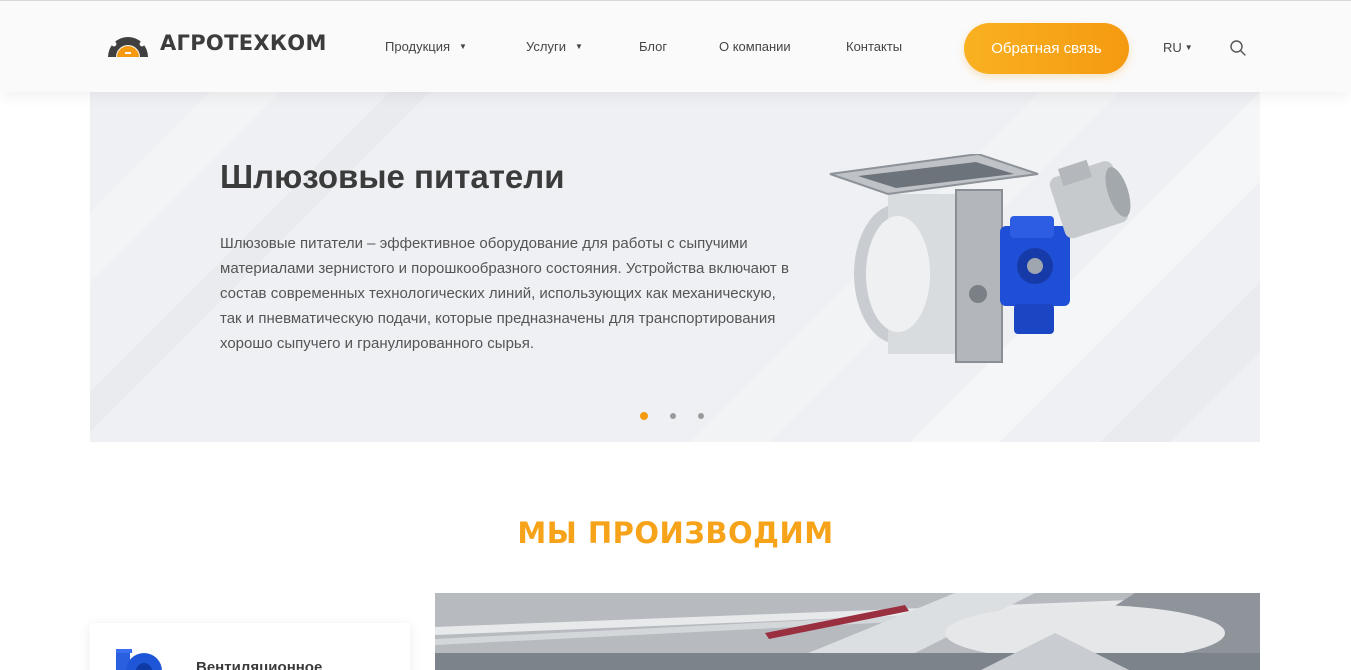  What do you see at coordinates (874, 46) in the screenshot?
I see `nav-item-contacts: Контакты` at bounding box center [874, 46].